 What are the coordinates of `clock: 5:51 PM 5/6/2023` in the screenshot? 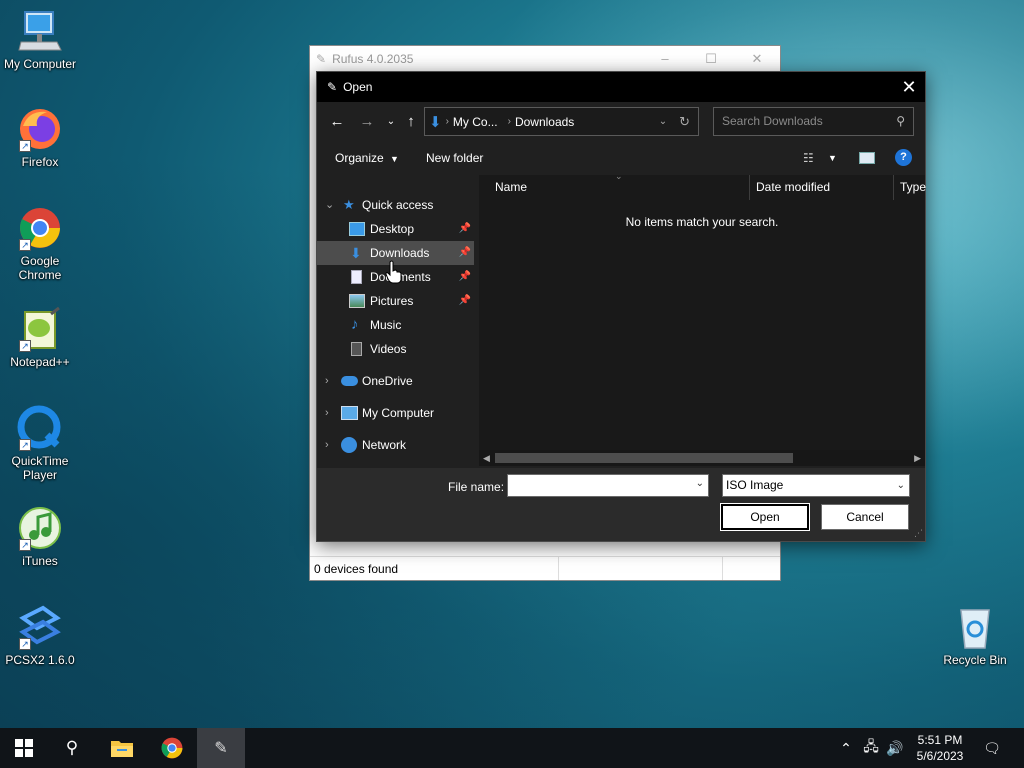 It's located at (940, 748).